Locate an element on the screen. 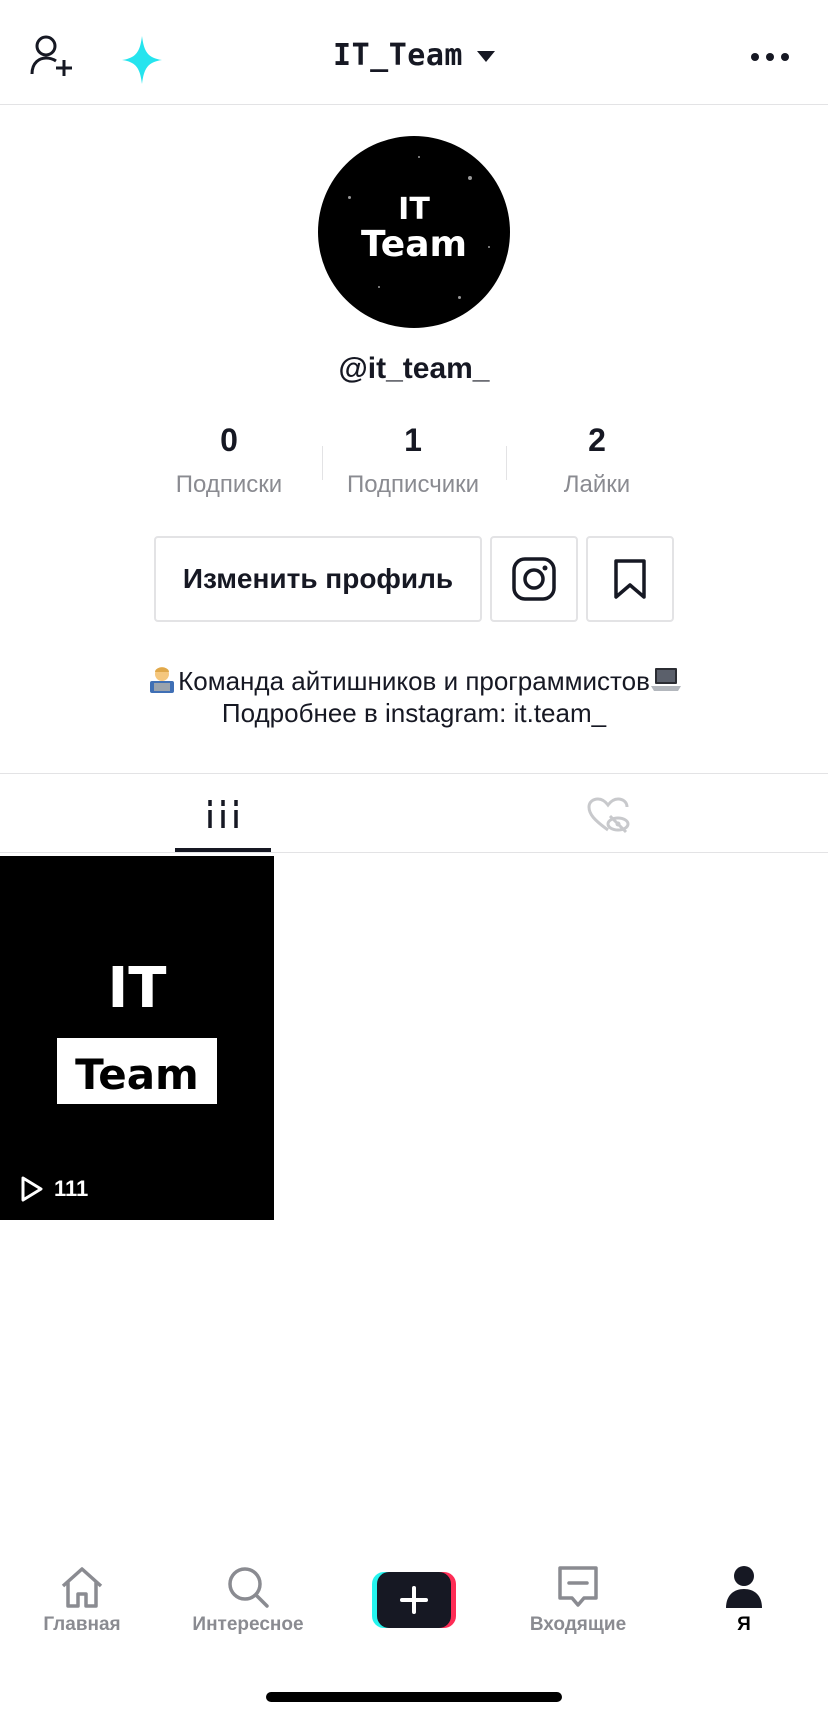  nav-profile: Я is located at coordinates (744, 1592).